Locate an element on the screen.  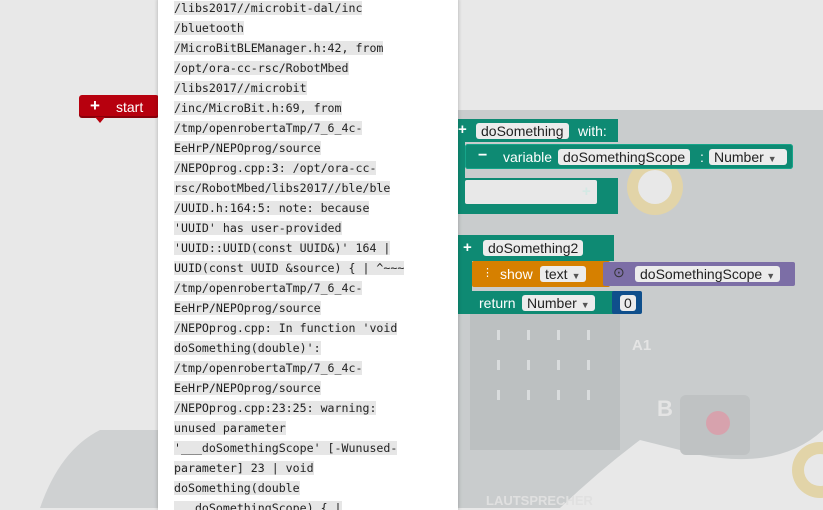
variable-colon: : is located at coordinates (702, 157).